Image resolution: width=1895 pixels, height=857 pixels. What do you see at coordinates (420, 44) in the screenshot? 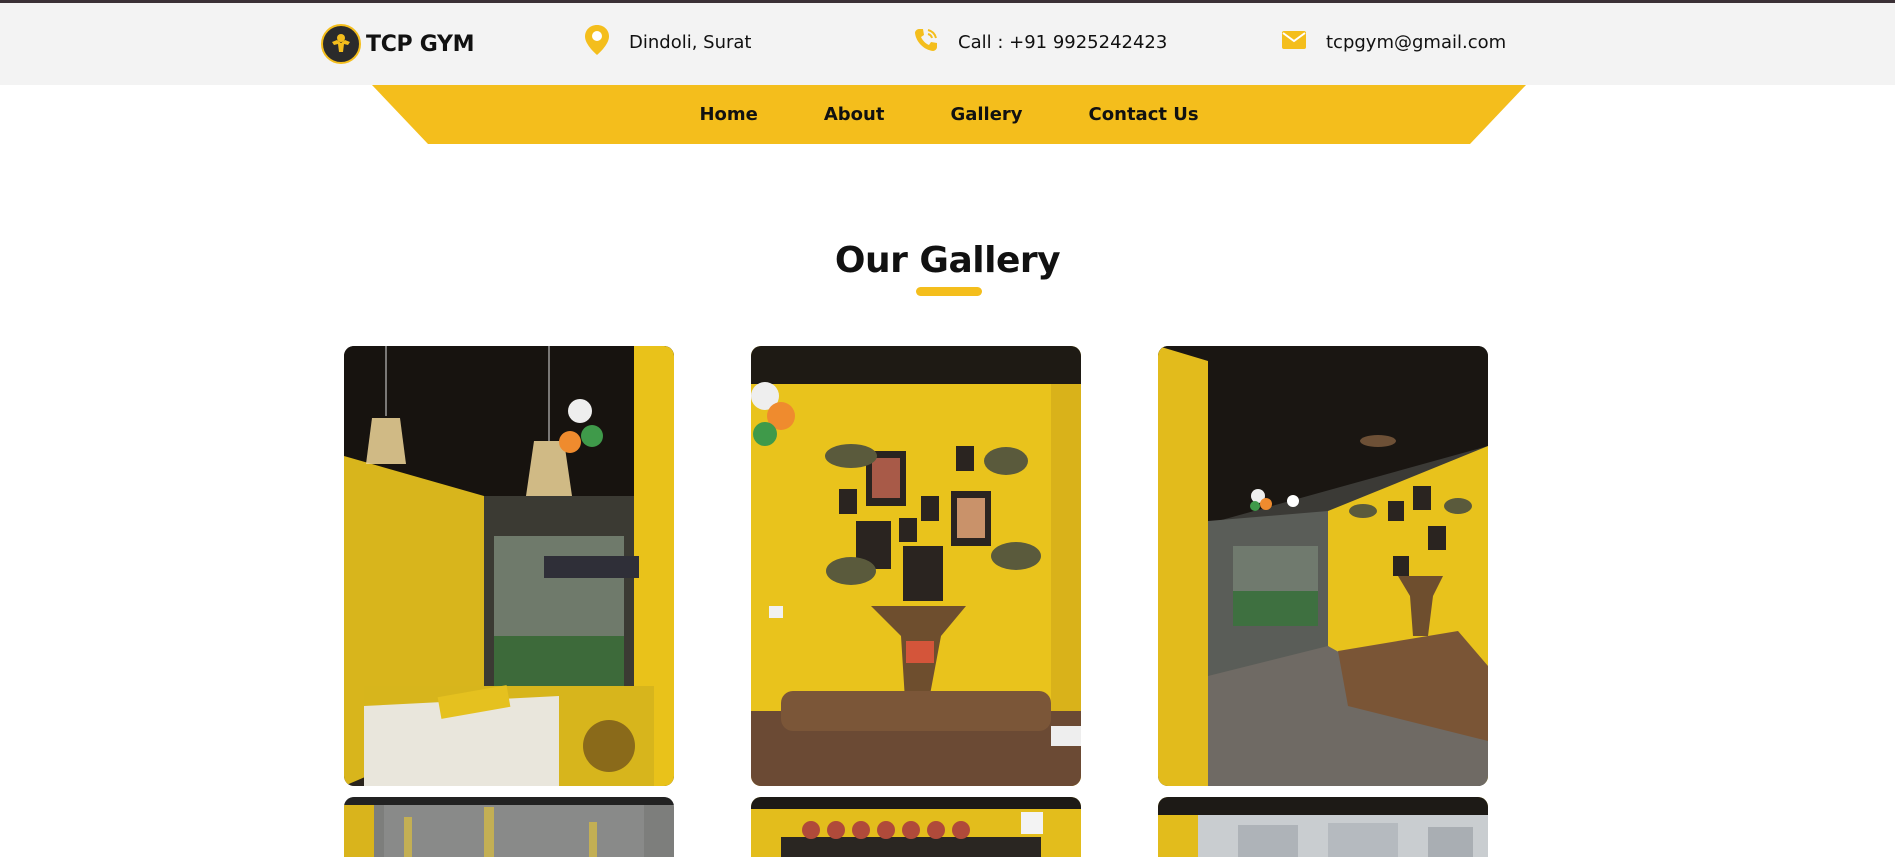
I see `brand-name: TCP GYM` at bounding box center [420, 44].